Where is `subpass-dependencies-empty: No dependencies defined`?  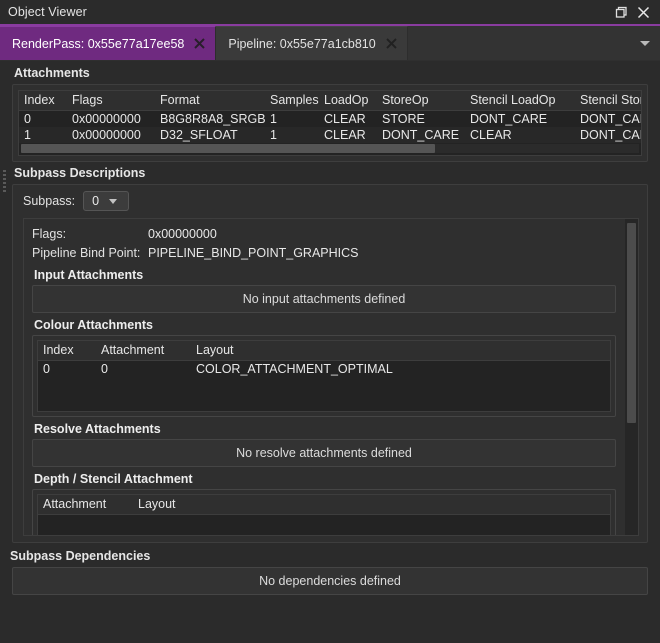 subpass-dependencies-empty: No dependencies defined is located at coordinates (330, 581).